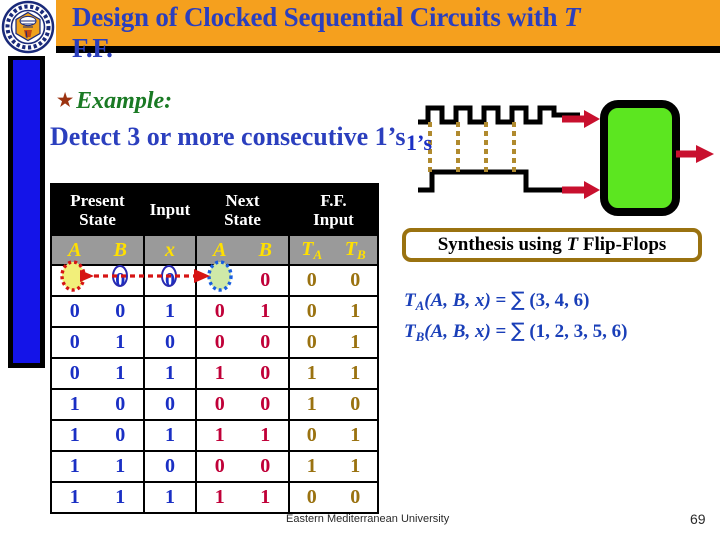 The image size is (720, 540). What do you see at coordinates (333, 497) in the screenshot?
I see `cell-ff-input: 00` at bounding box center [333, 497].